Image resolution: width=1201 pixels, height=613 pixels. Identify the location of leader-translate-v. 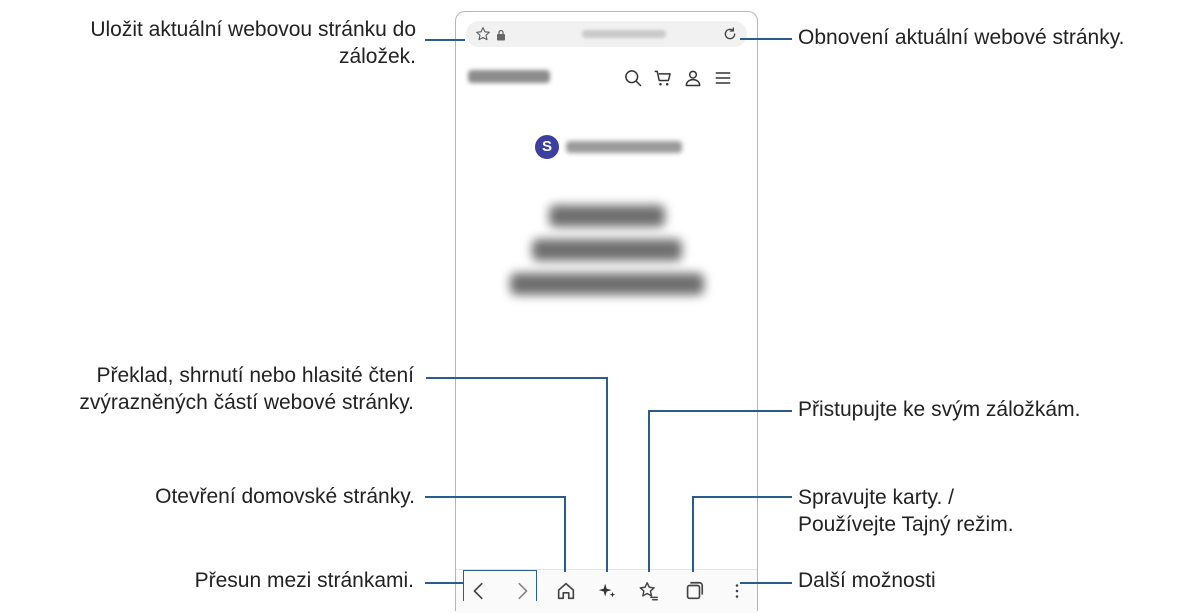
(607, 474).